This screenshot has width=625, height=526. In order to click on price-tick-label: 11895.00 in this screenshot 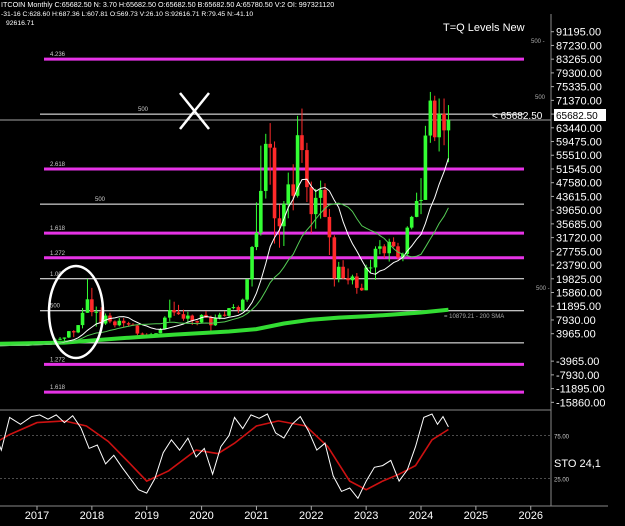, I will do `click(578, 307)`.